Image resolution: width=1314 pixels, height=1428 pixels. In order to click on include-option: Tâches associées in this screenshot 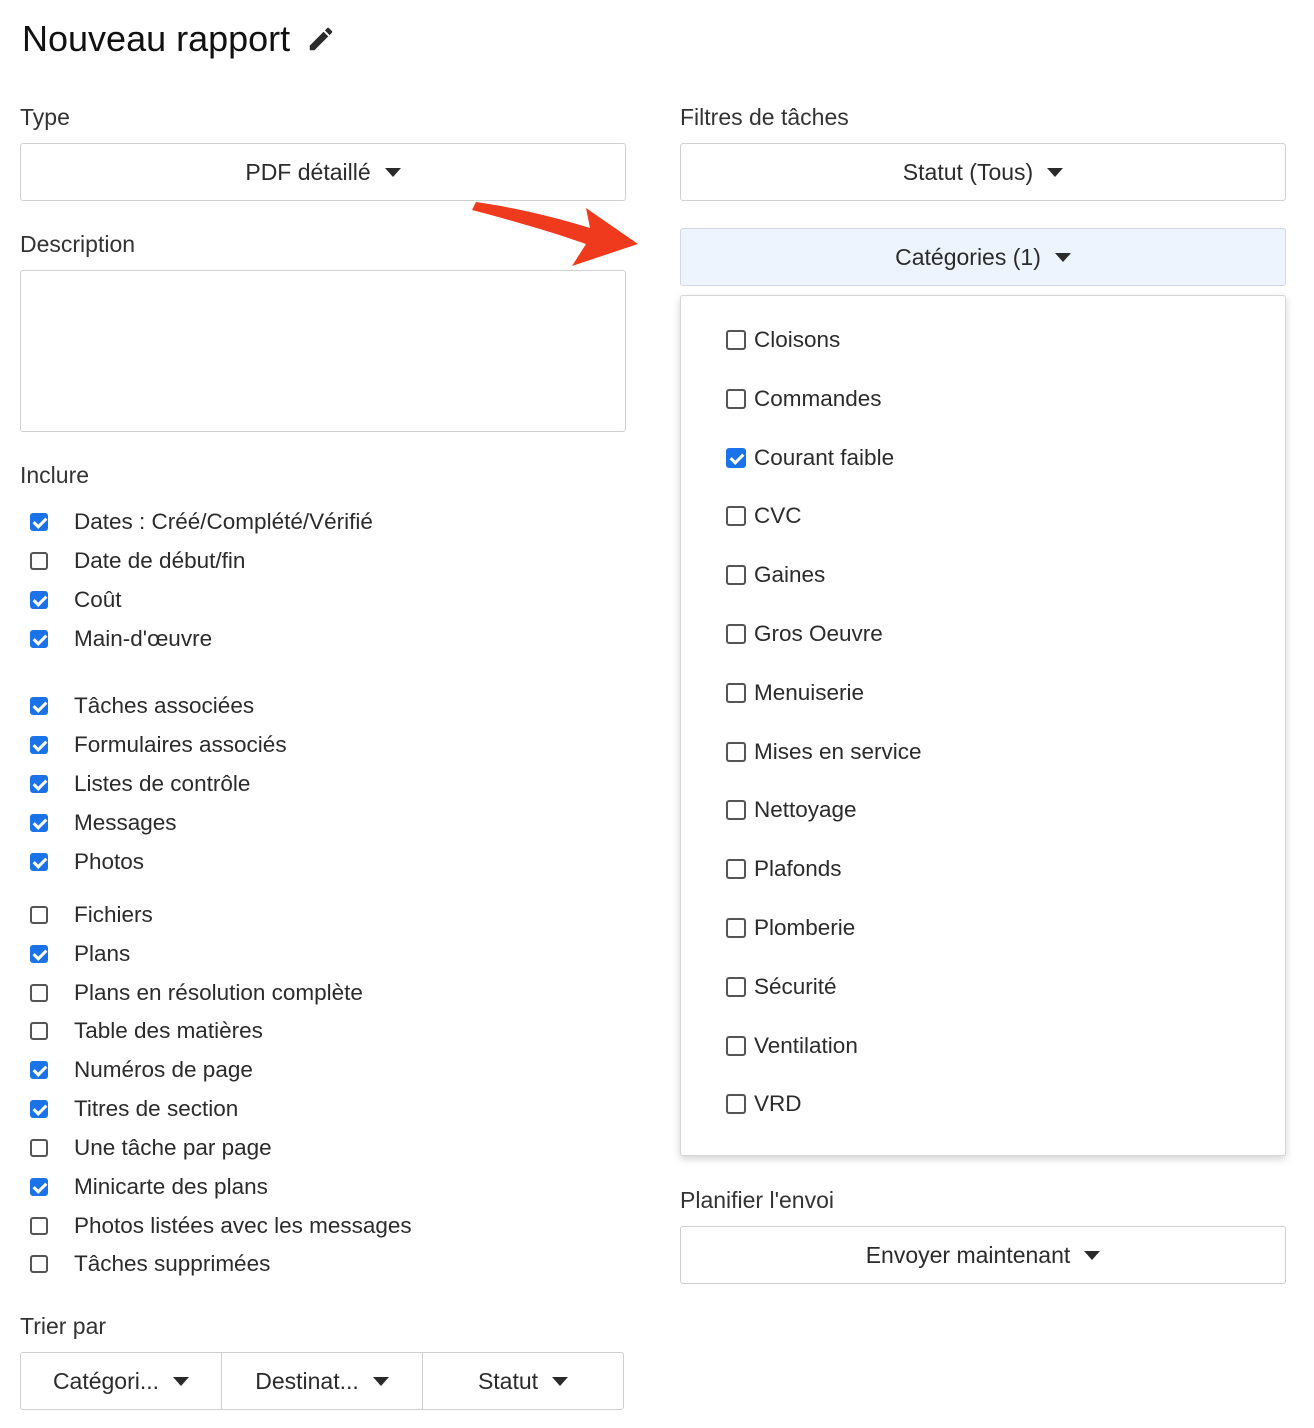, I will do `click(142, 706)`.